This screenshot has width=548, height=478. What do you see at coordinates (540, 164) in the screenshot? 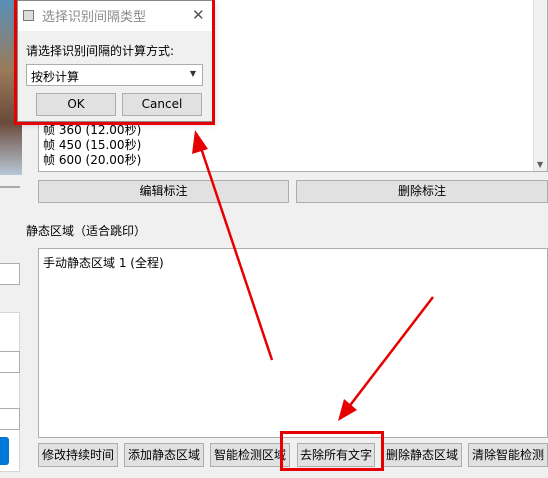
I see `scroll-down-arrow-icon: ▼` at bounding box center [540, 164].